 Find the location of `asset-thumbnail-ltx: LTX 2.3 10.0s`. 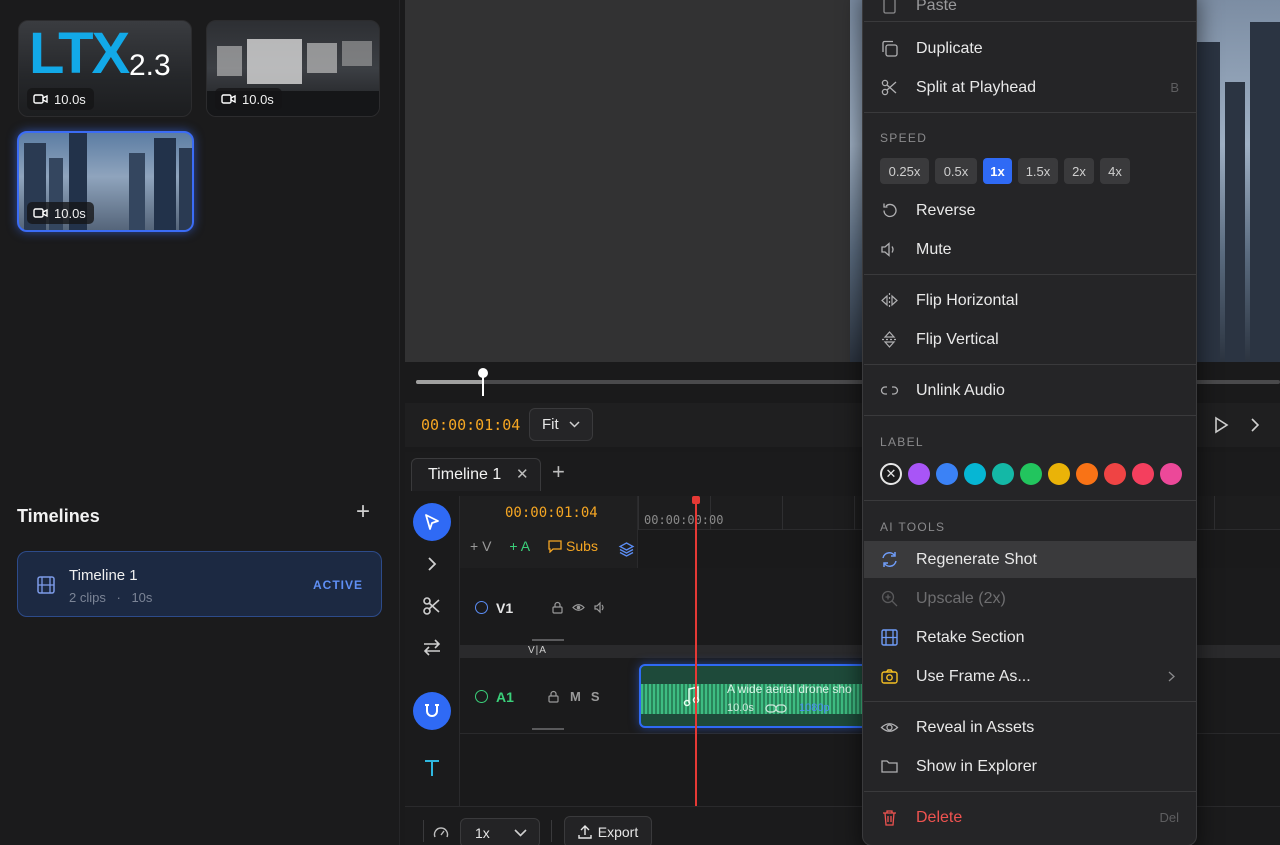

asset-thumbnail-ltx: LTX 2.3 10.0s is located at coordinates (105, 68).